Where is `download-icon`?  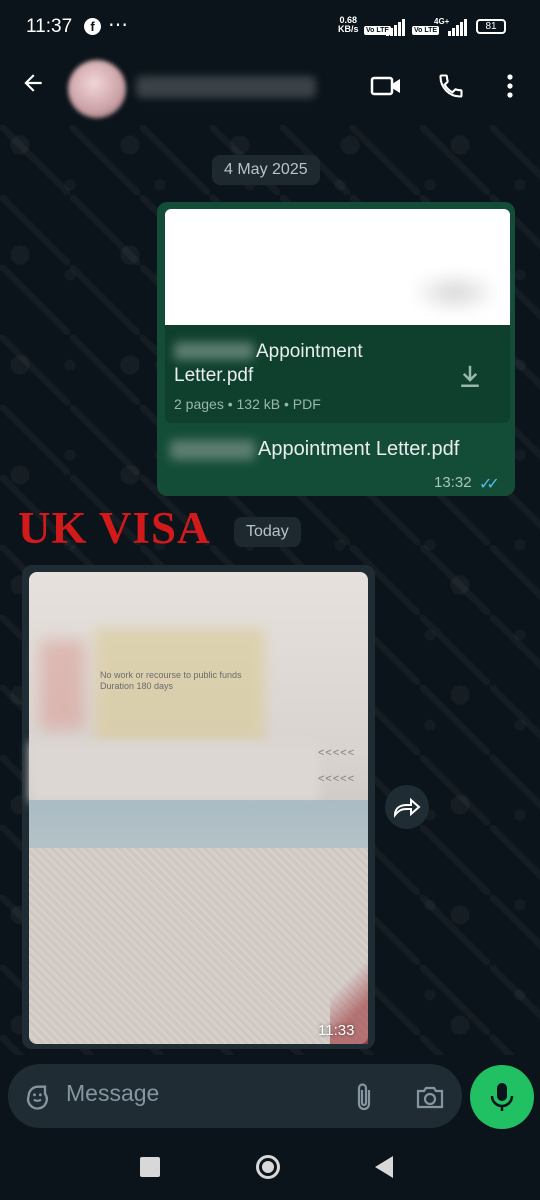
download-icon is located at coordinates (470, 376).